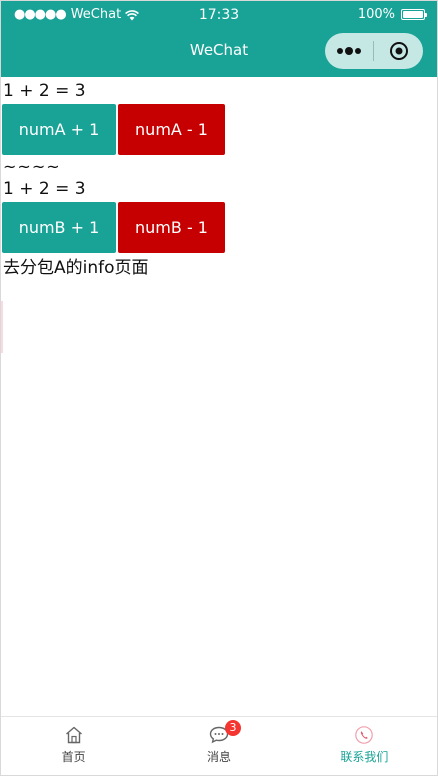  I want to click on more-menu-button, so click(349, 51).